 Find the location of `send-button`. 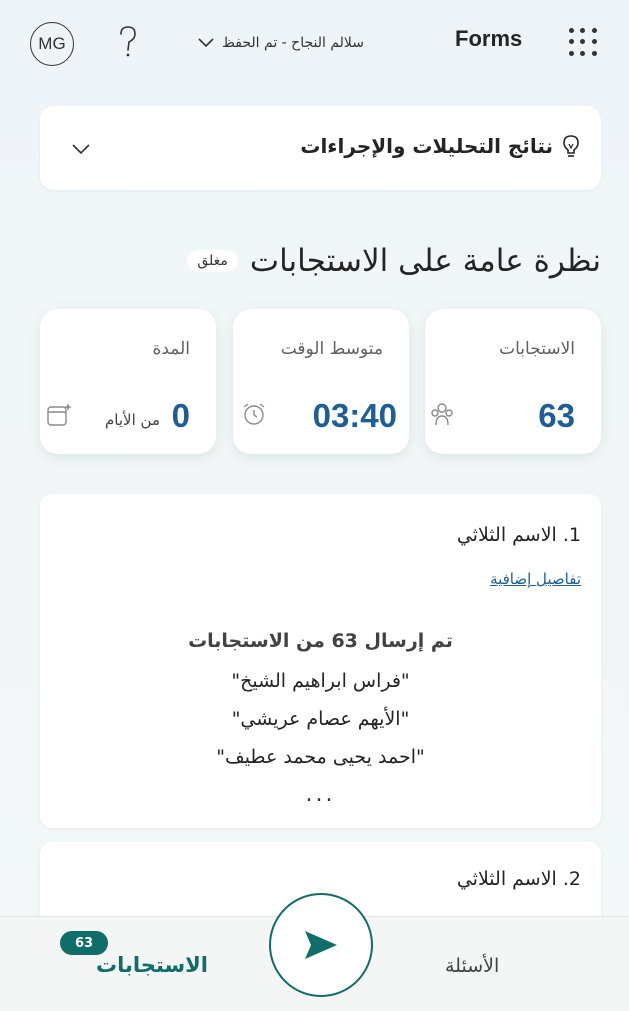

send-button is located at coordinates (321, 945).